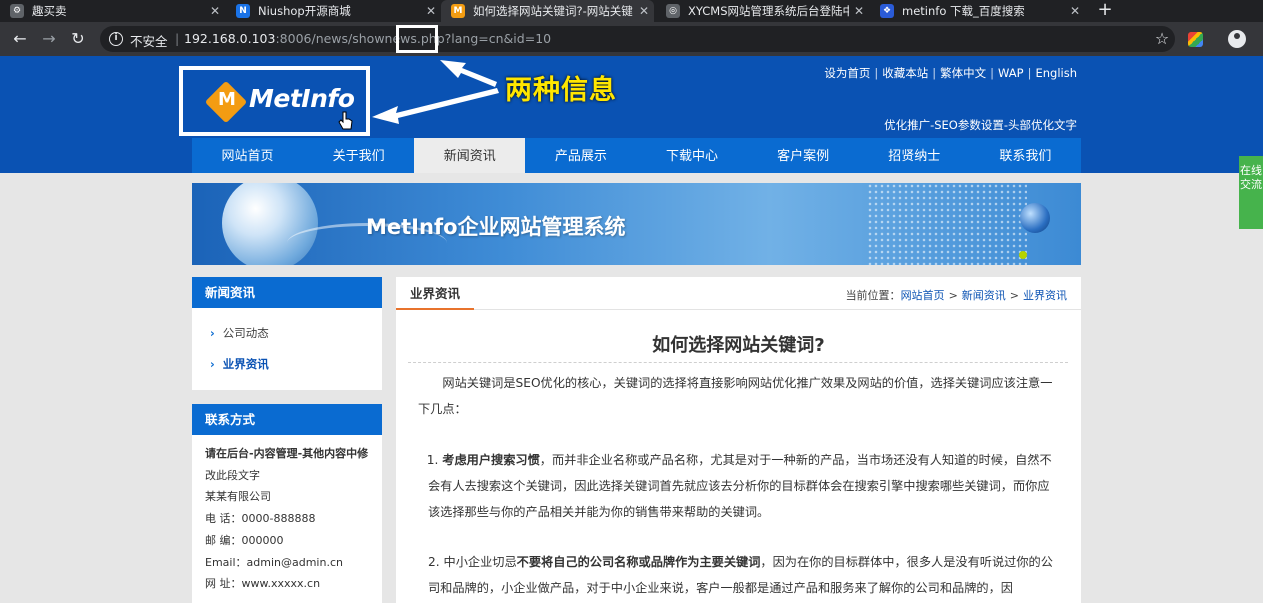 This screenshot has width=1263, height=603. What do you see at coordinates (49, 11) in the screenshot?
I see `tab-title: 趣买卖` at bounding box center [49, 11].